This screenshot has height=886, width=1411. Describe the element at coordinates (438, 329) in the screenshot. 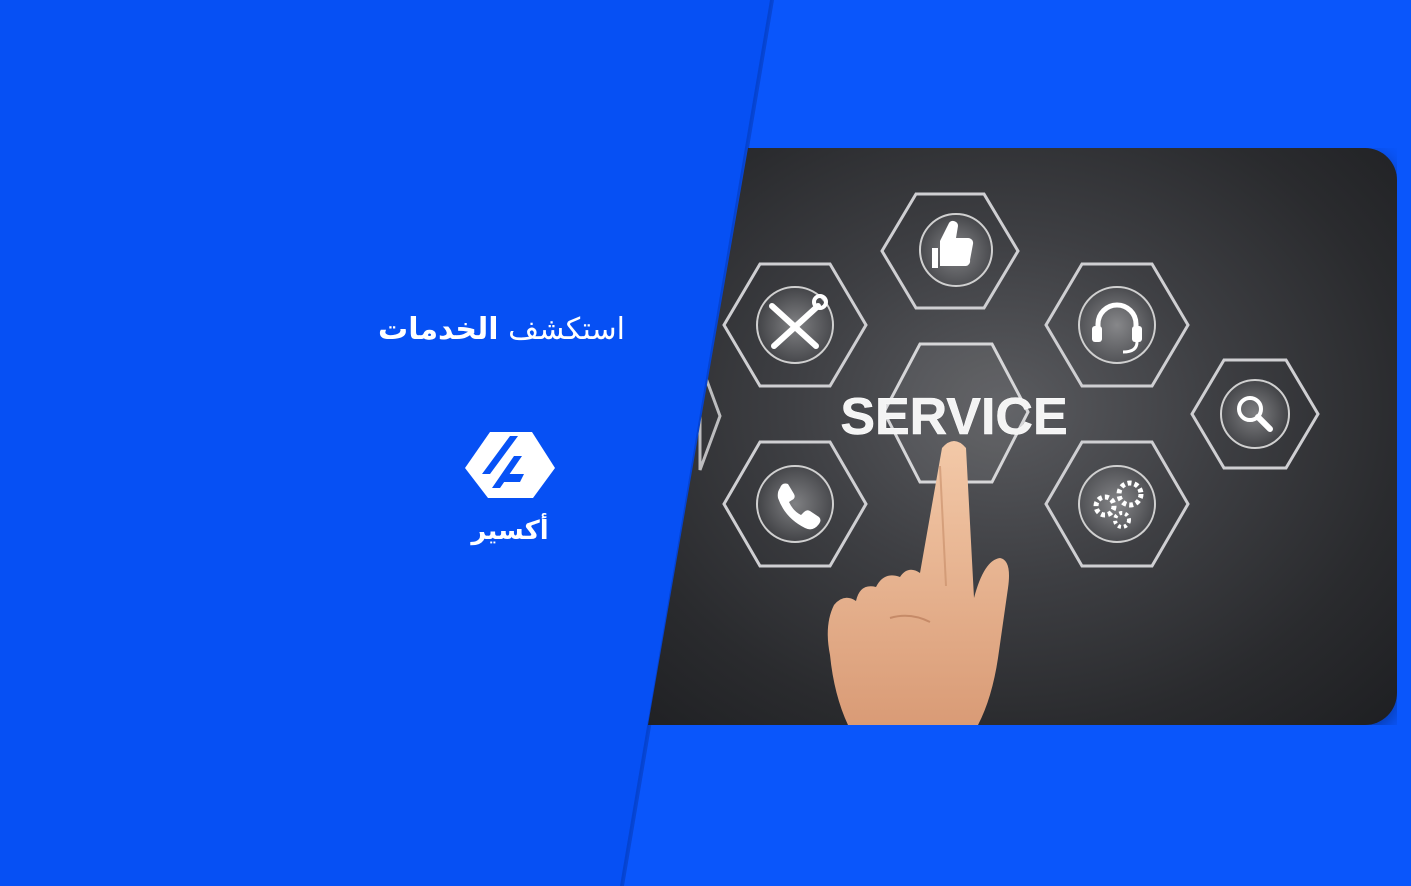

I see `title-bold-word: الخدمات` at that location.